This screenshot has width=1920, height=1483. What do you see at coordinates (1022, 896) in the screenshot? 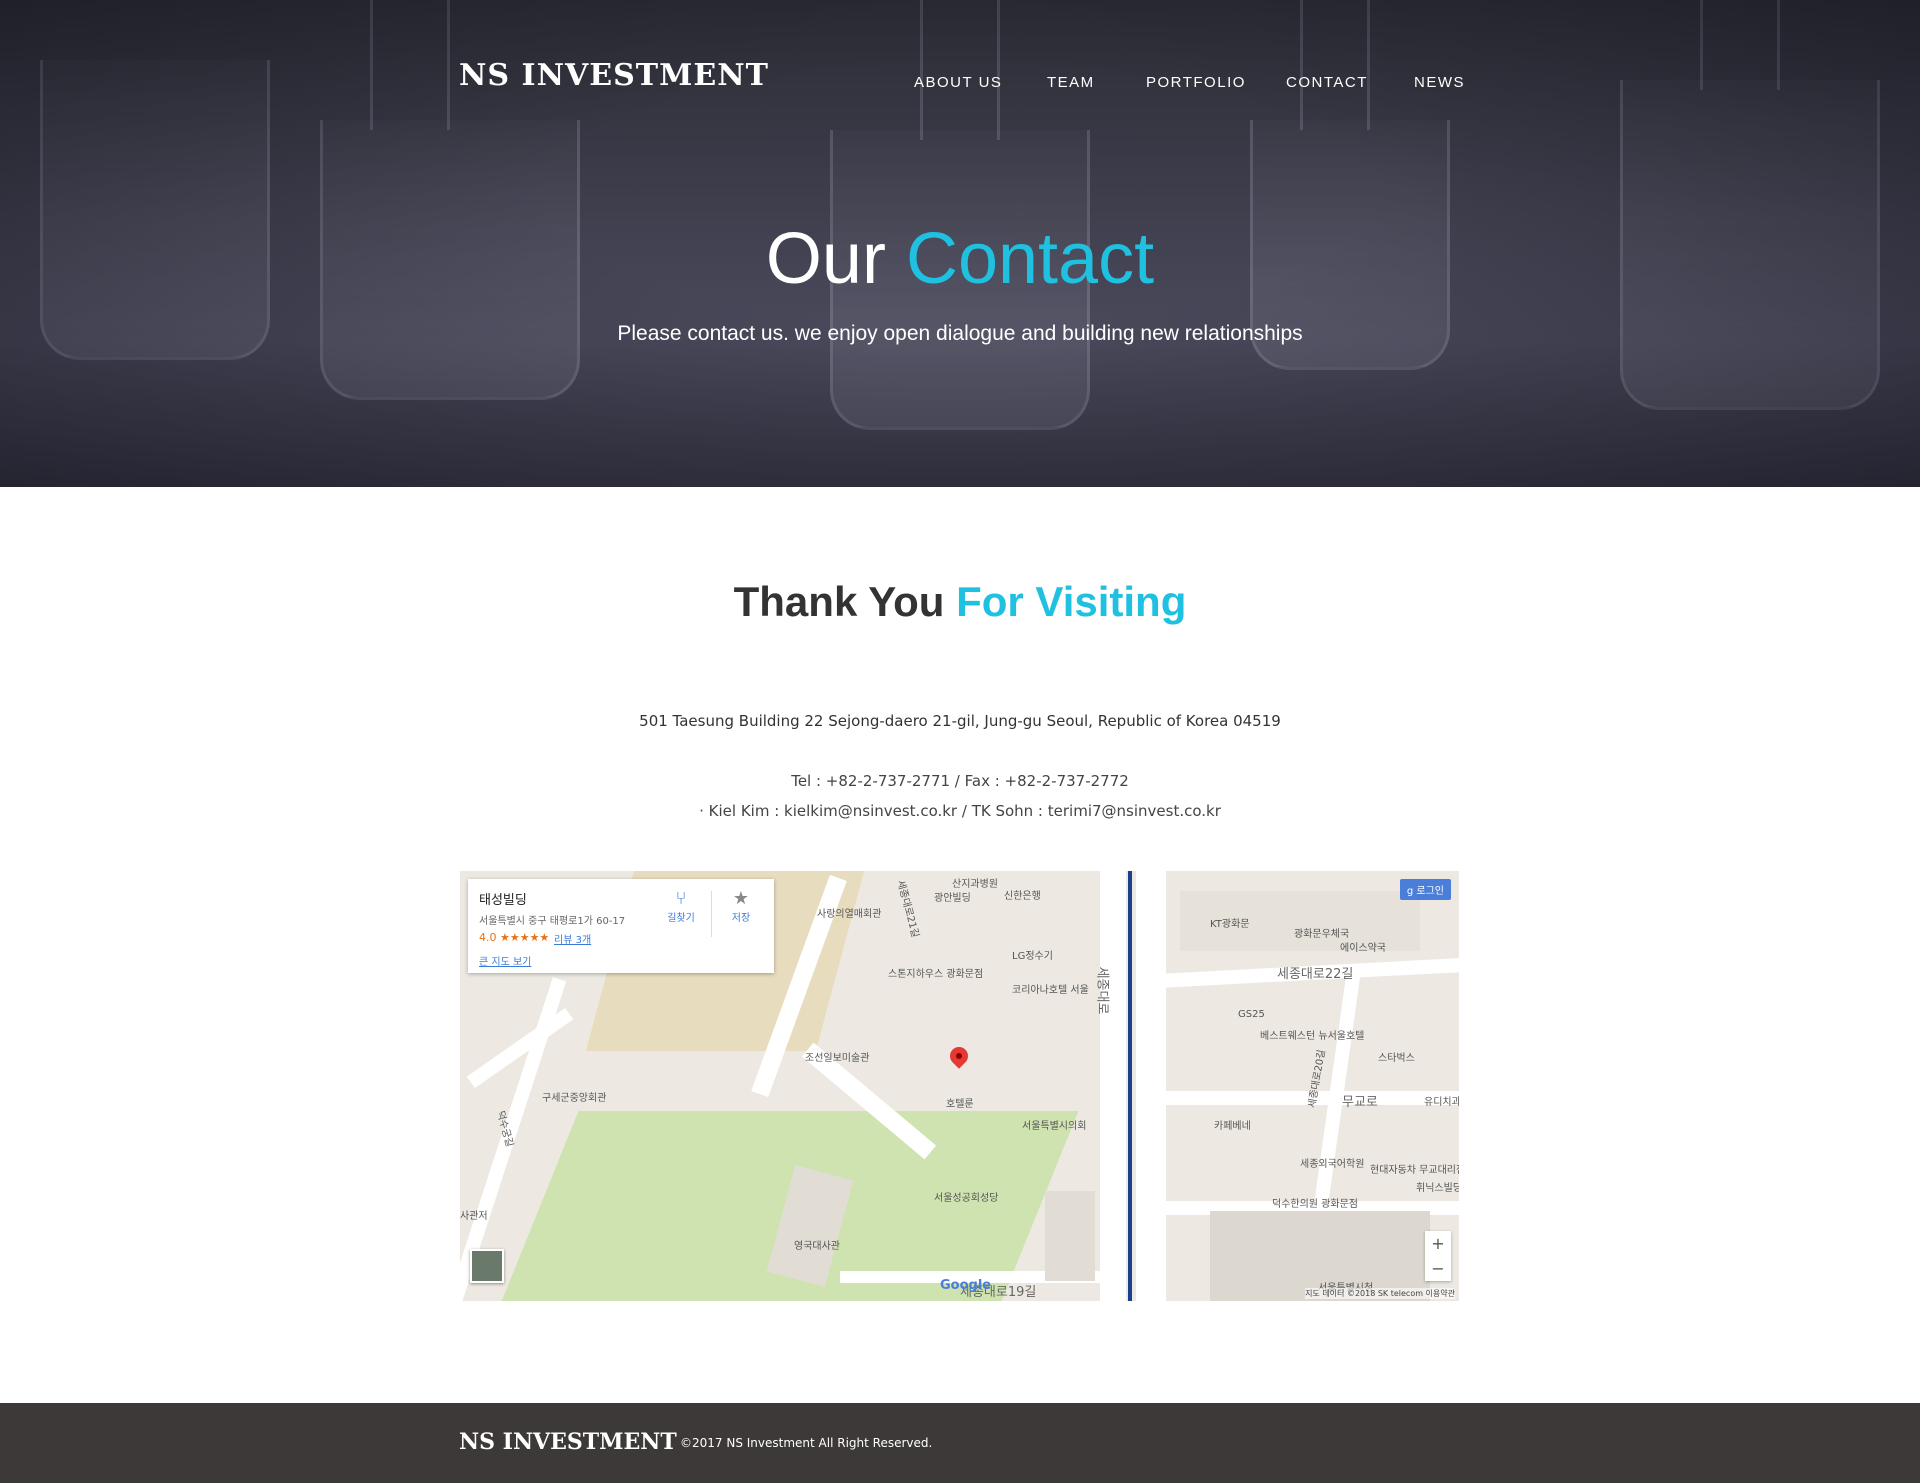
I see `map-label: 신한은행` at bounding box center [1022, 896].